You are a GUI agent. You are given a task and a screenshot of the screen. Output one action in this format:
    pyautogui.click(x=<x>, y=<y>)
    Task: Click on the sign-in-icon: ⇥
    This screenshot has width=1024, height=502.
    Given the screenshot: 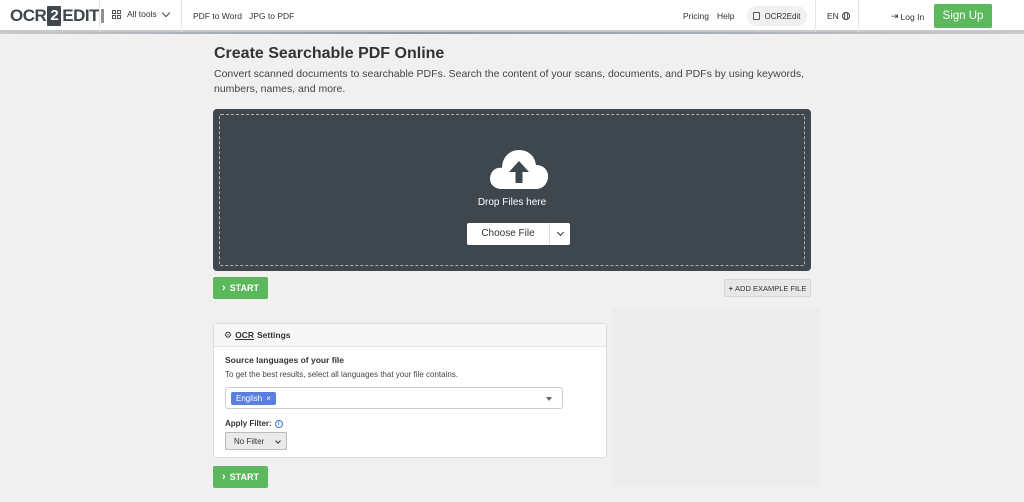 What is the action you would take?
    pyautogui.click(x=895, y=16)
    